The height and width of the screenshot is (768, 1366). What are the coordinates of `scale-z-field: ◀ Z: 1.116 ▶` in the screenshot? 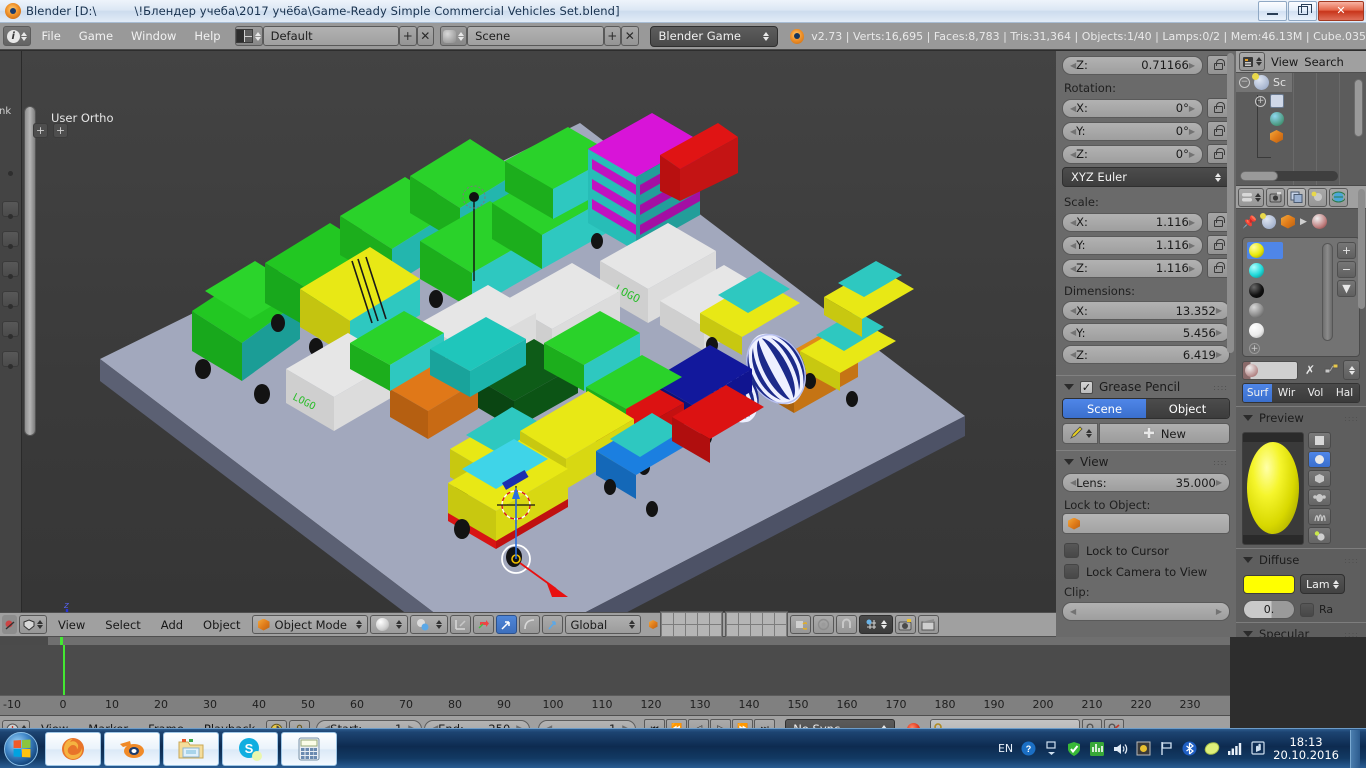 It's located at (1132, 268).